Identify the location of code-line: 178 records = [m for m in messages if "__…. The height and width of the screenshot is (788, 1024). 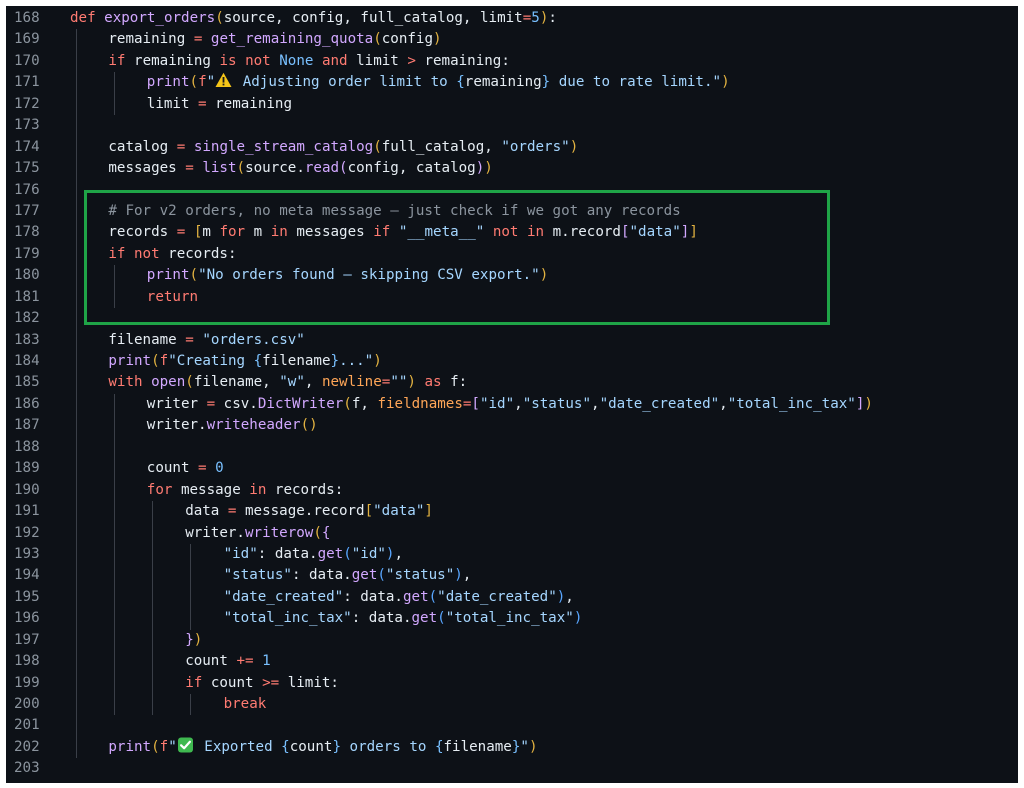
(512, 233).